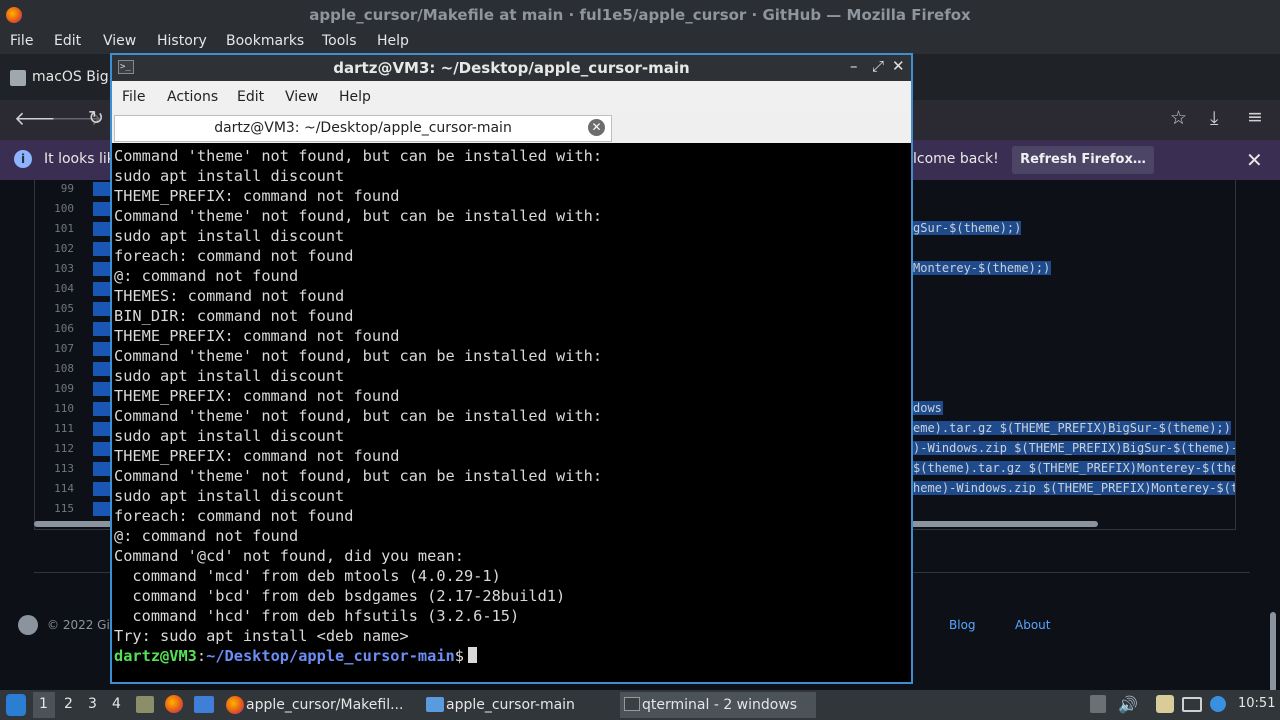  What do you see at coordinates (1032, 625) in the screenshot?
I see `footer-link-about: About` at bounding box center [1032, 625].